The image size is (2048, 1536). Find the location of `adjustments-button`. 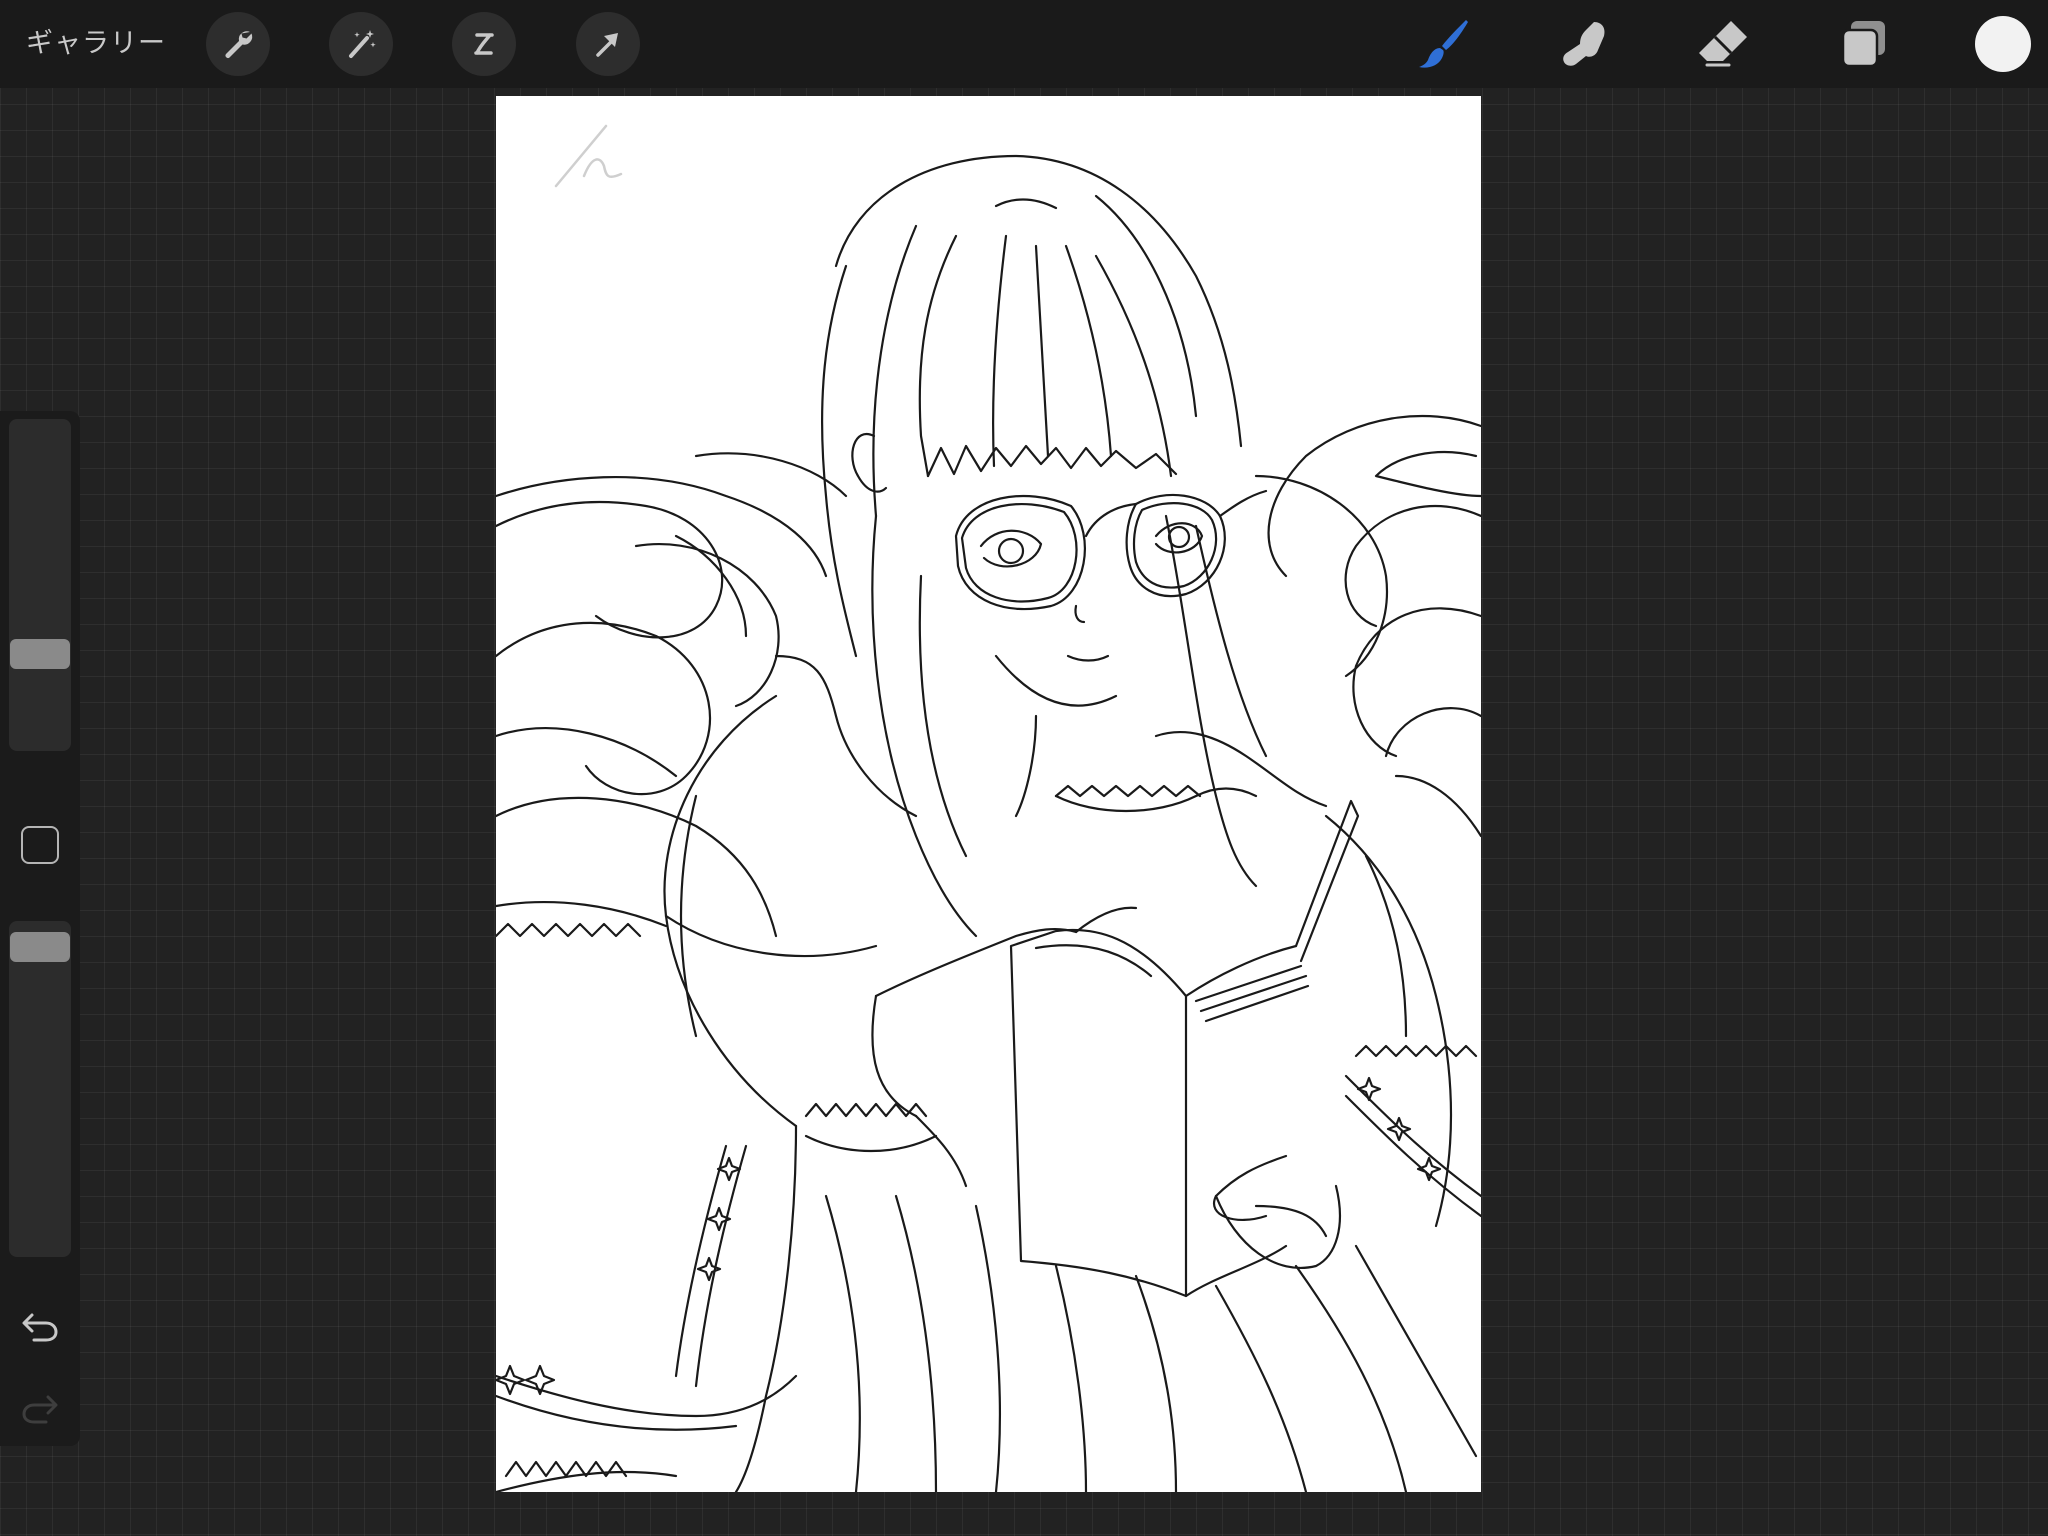

adjustments-button is located at coordinates (361, 44).